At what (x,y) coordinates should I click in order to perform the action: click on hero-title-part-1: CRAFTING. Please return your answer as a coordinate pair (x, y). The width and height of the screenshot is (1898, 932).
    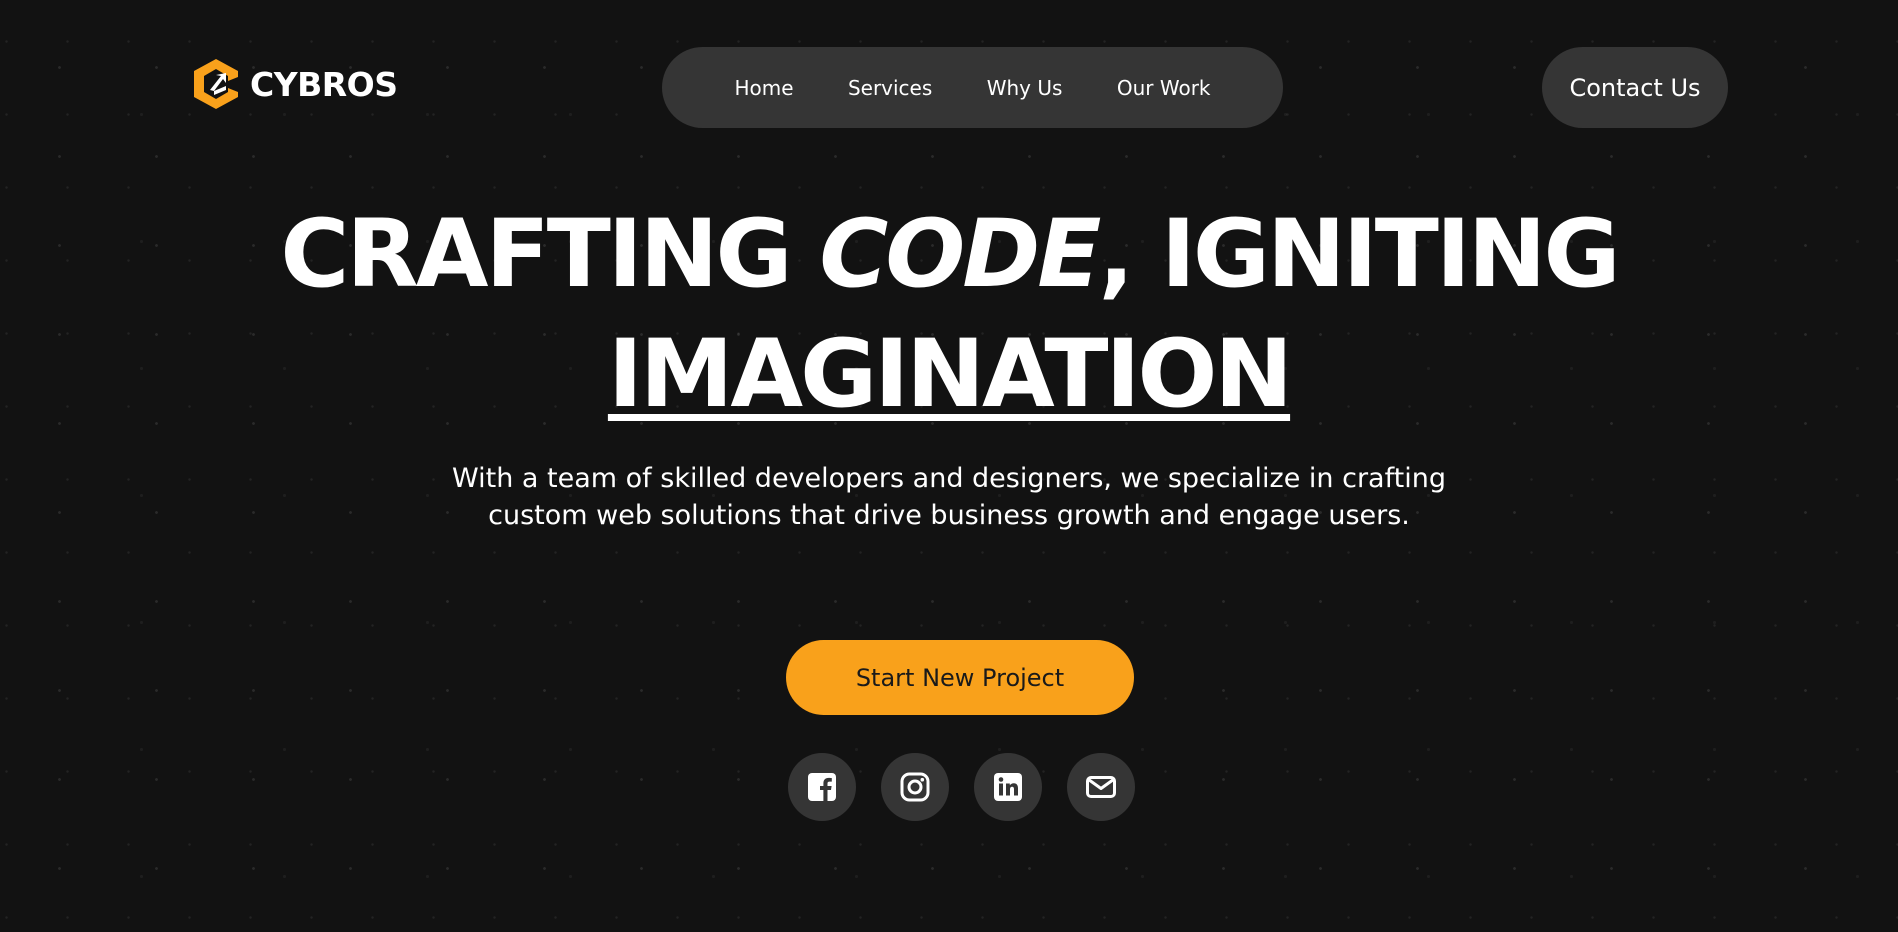
    Looking at the image, I should click on (550, 254).